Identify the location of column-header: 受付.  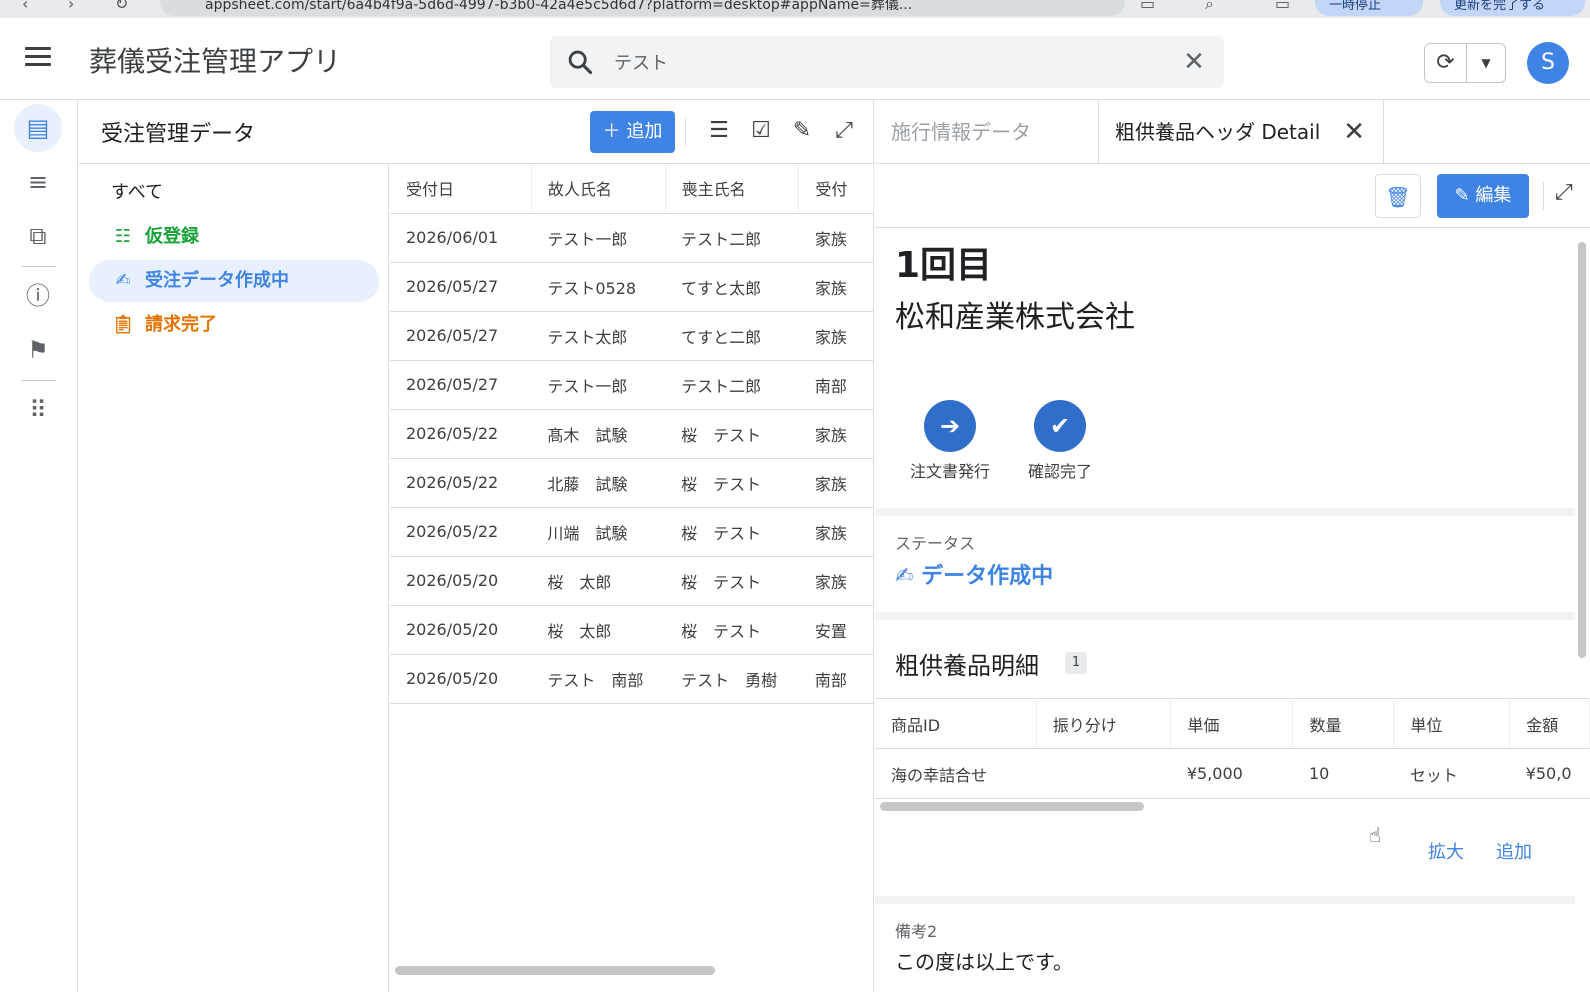
(836, 189).